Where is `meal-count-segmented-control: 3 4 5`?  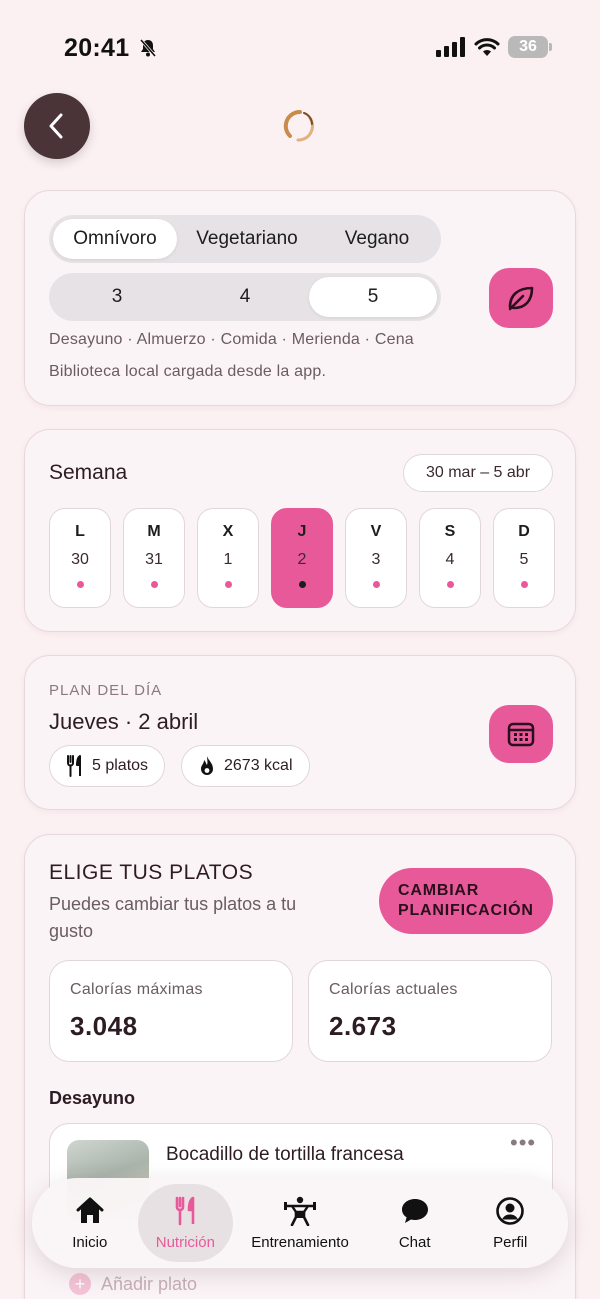 meal-count-segmented-control: 3 4 5 is located at coordinates (245, 297).